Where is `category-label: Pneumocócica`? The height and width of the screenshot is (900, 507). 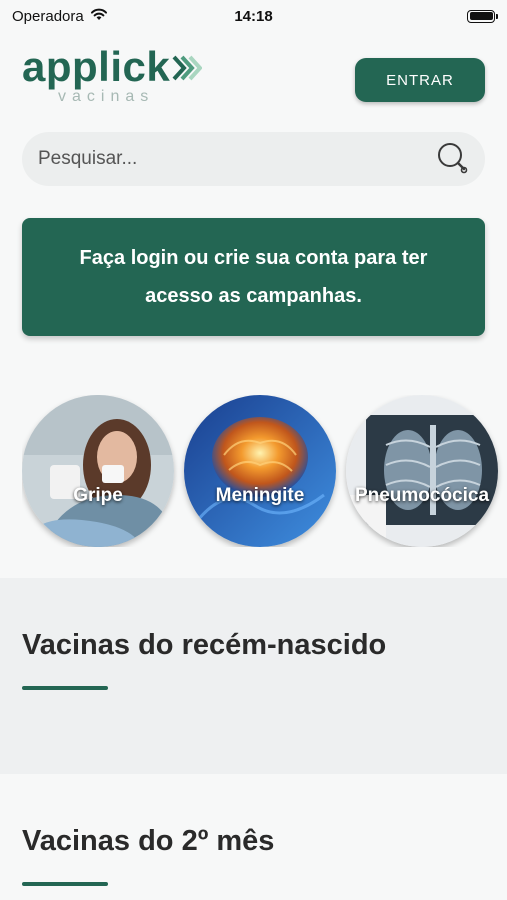 category-label: Pneumocócica is located at coordinates (422, 495).